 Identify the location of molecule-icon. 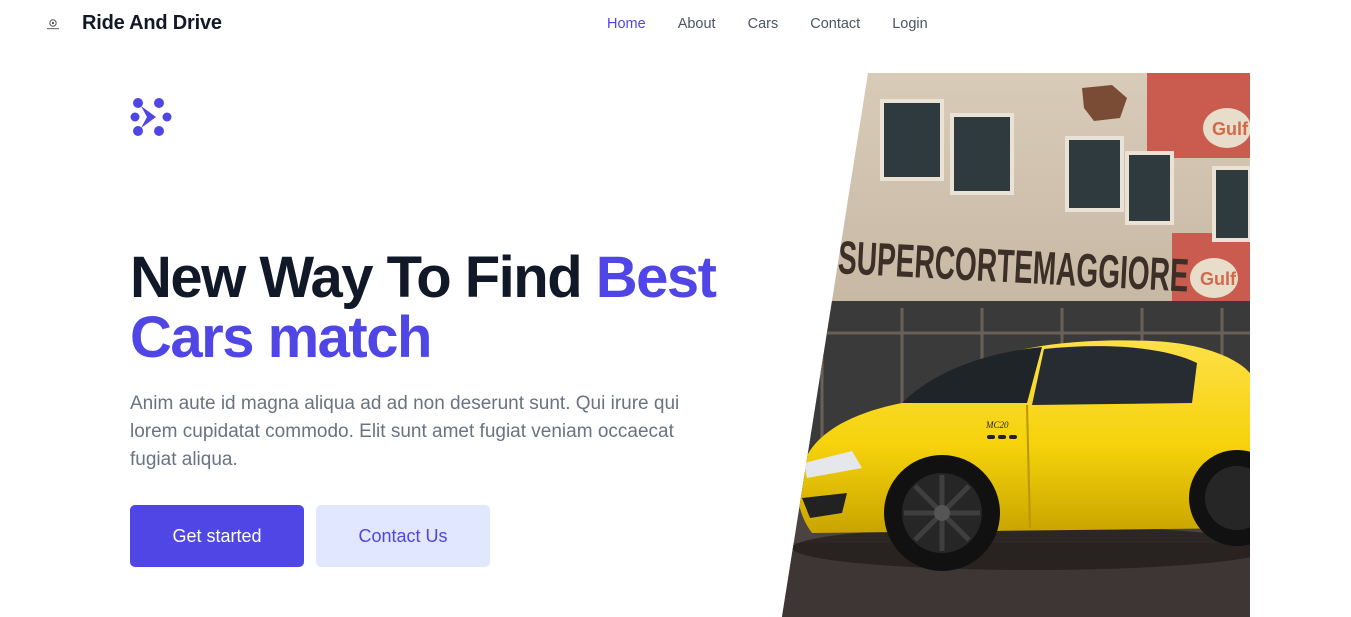
(151, 117).